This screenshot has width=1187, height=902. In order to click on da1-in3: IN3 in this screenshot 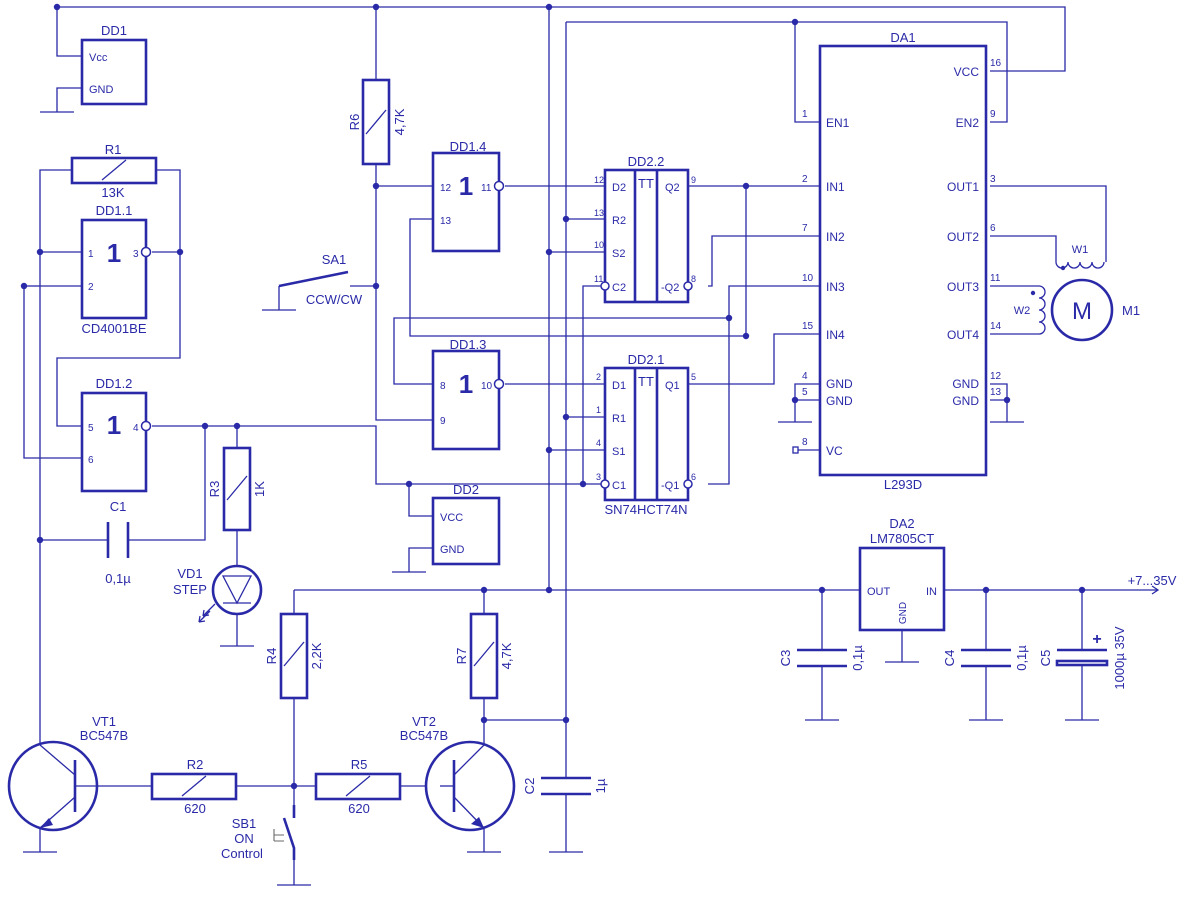, I will do `click(835, 287)`.